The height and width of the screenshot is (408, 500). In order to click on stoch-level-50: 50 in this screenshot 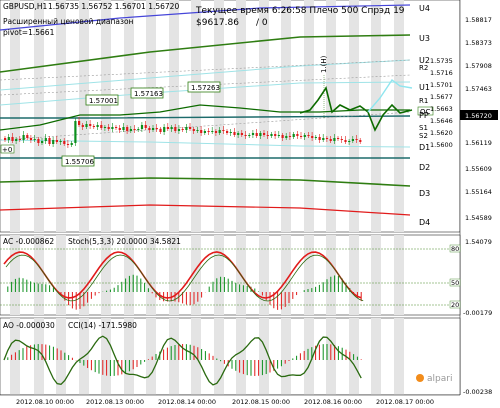, I will do `click(455, 283)`.